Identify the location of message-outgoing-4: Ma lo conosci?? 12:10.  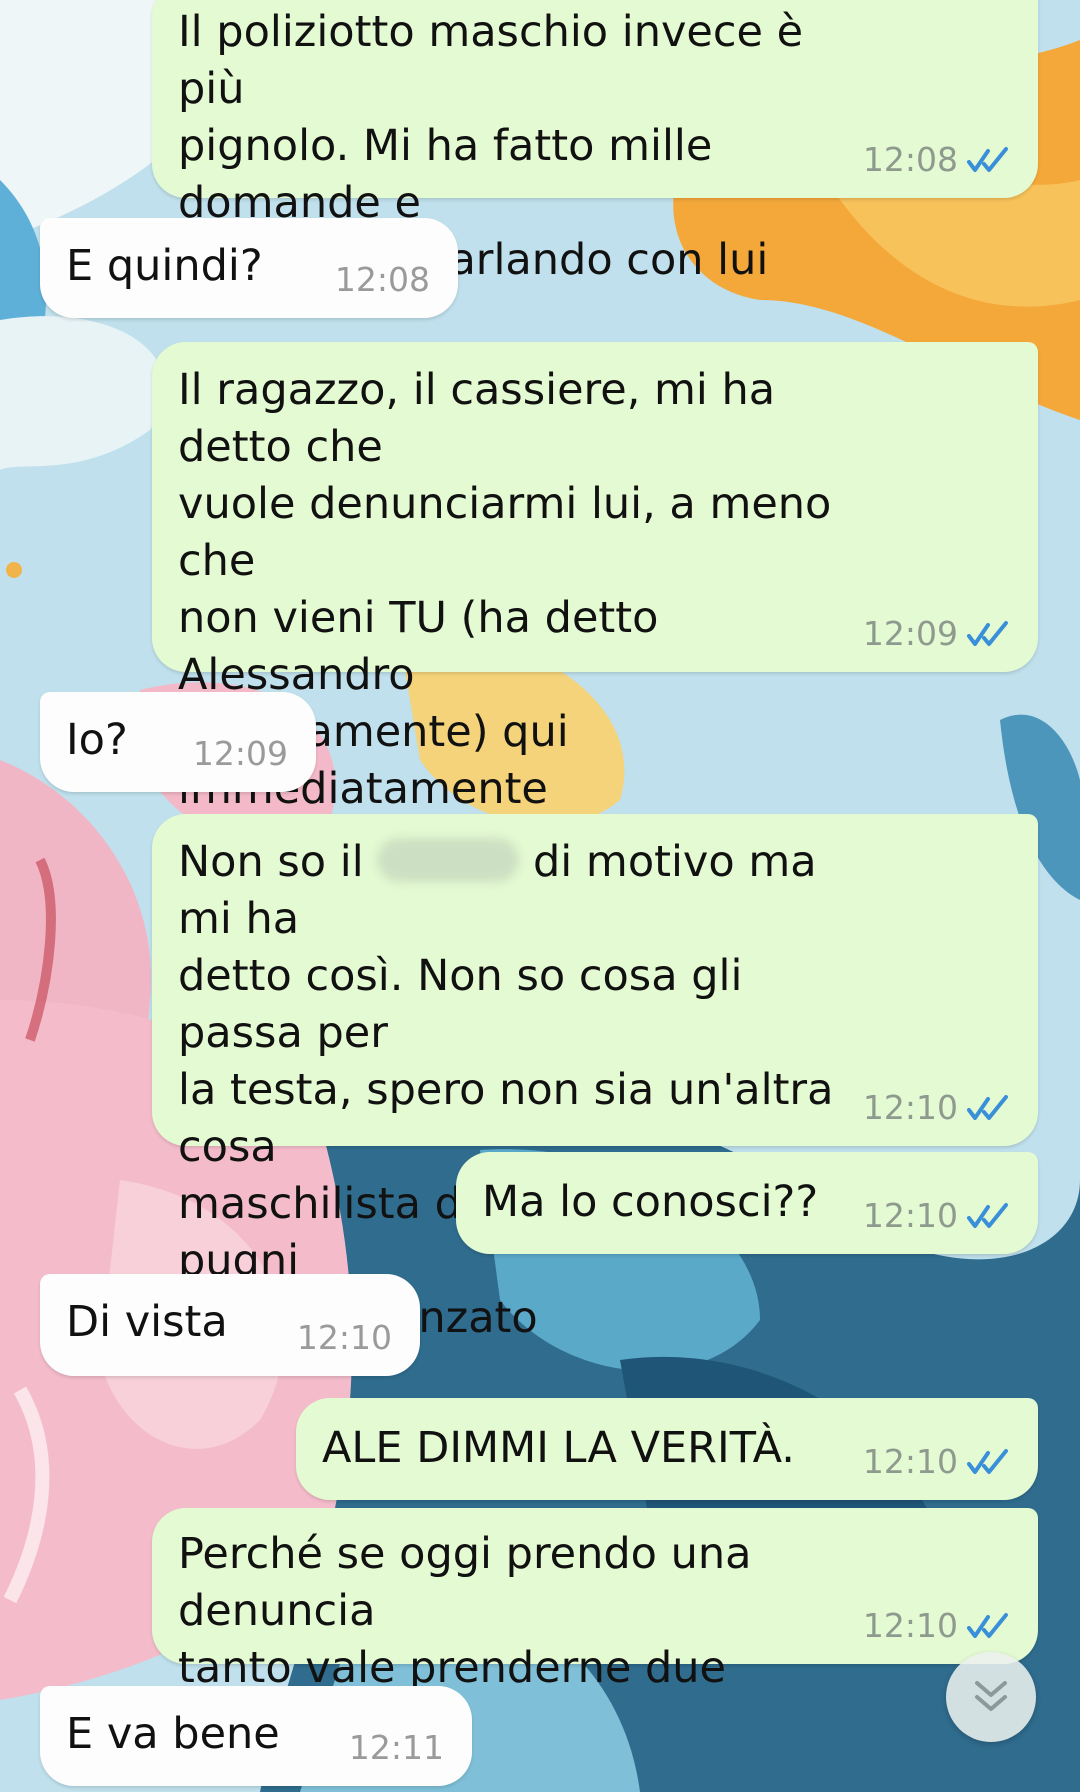
(747, 1203).